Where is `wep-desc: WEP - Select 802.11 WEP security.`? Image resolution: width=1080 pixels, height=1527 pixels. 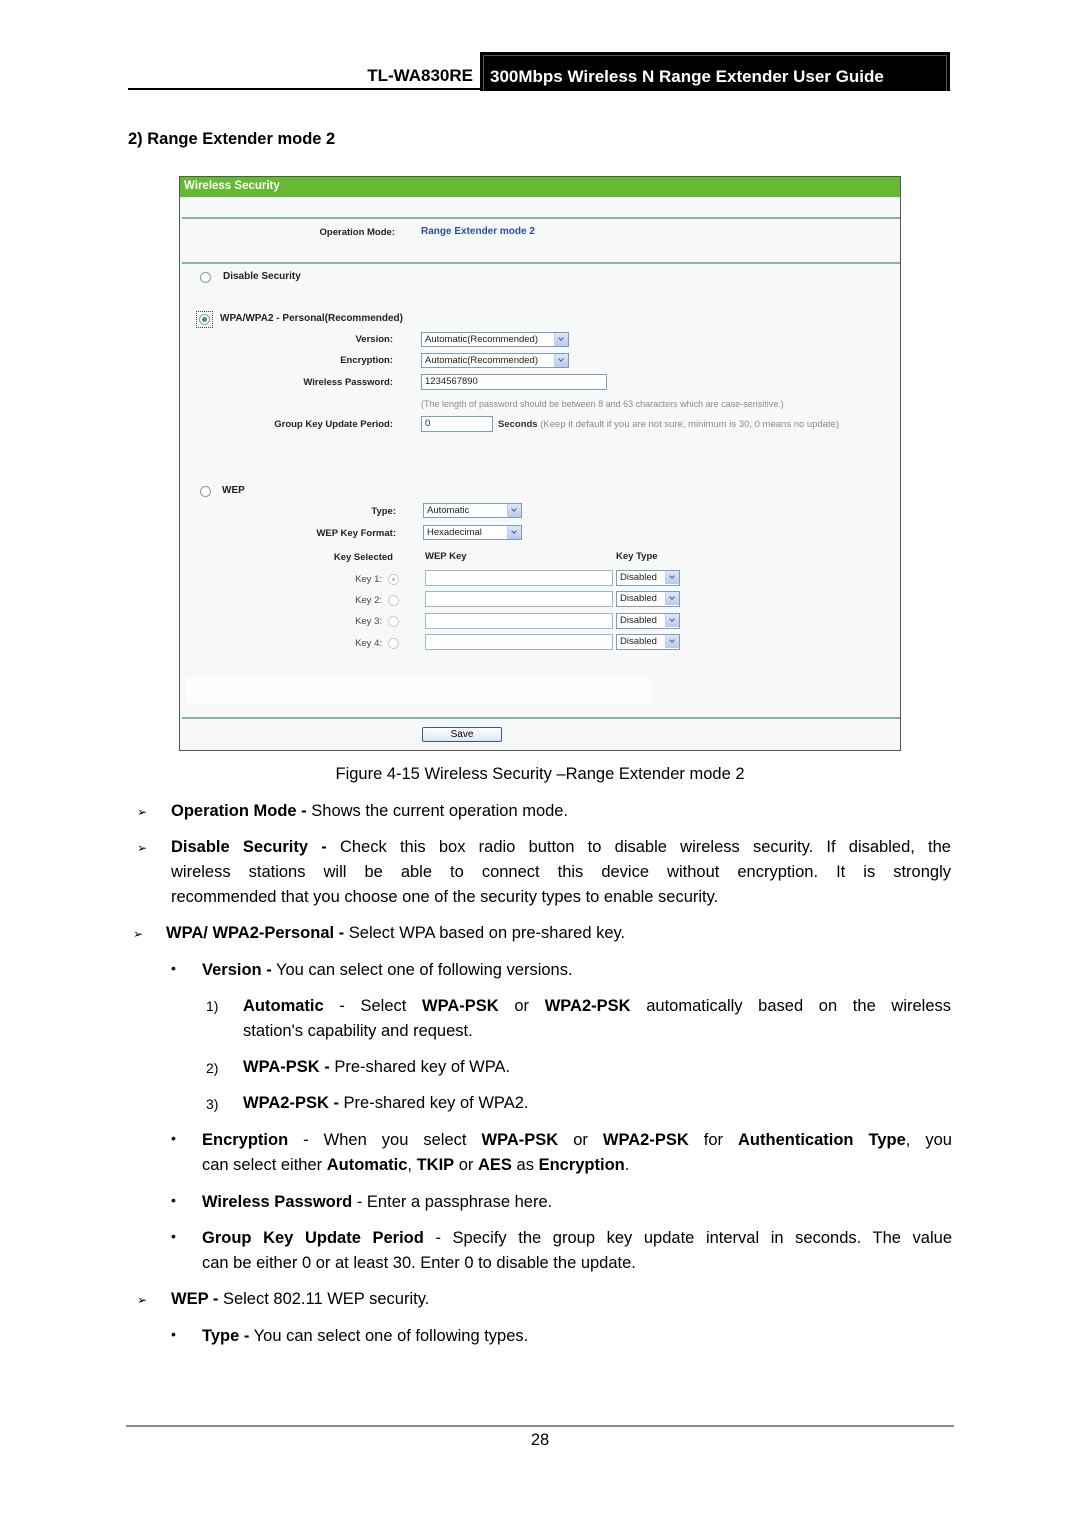
wep-desc: WEP - Select 802.11 WEP security. is located at coordinates (300, 1299).